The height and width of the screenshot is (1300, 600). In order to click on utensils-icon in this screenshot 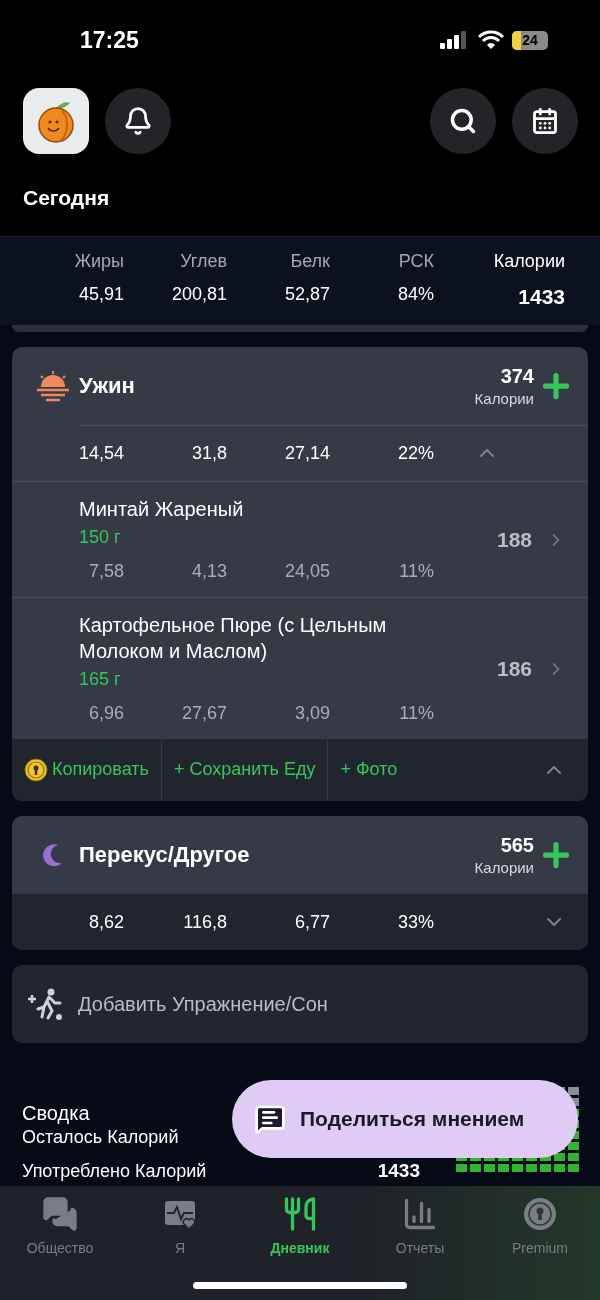, I will do `click(300, 1214)`.